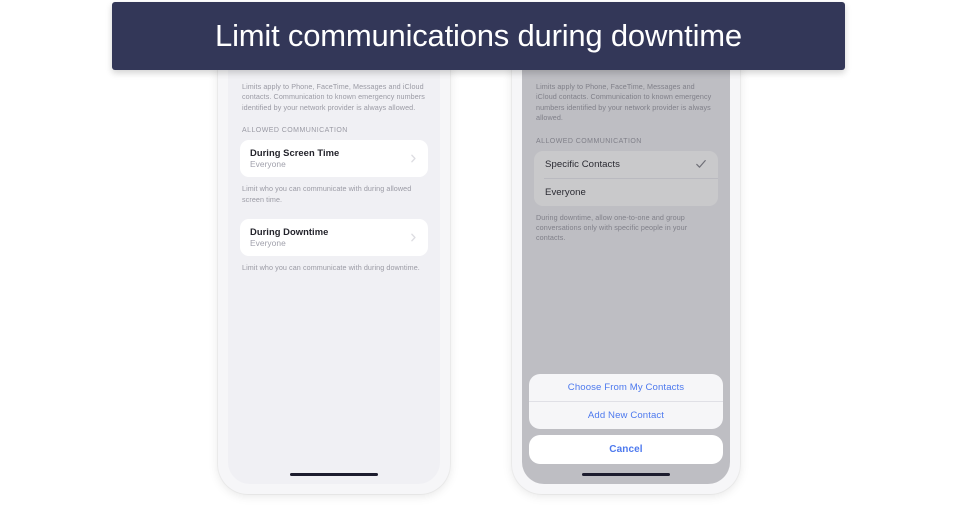 This screenshot has width=960, height=507. I want to click on row-texts: During Downtime Everyone, so click(289, 237).